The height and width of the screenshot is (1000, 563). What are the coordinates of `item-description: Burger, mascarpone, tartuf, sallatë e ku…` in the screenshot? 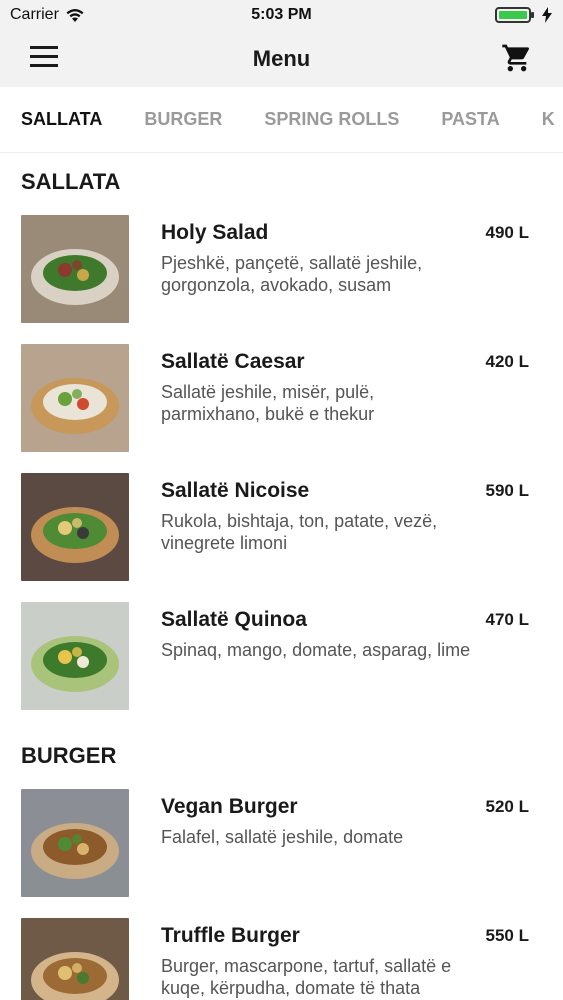 It's located at (306, 977).